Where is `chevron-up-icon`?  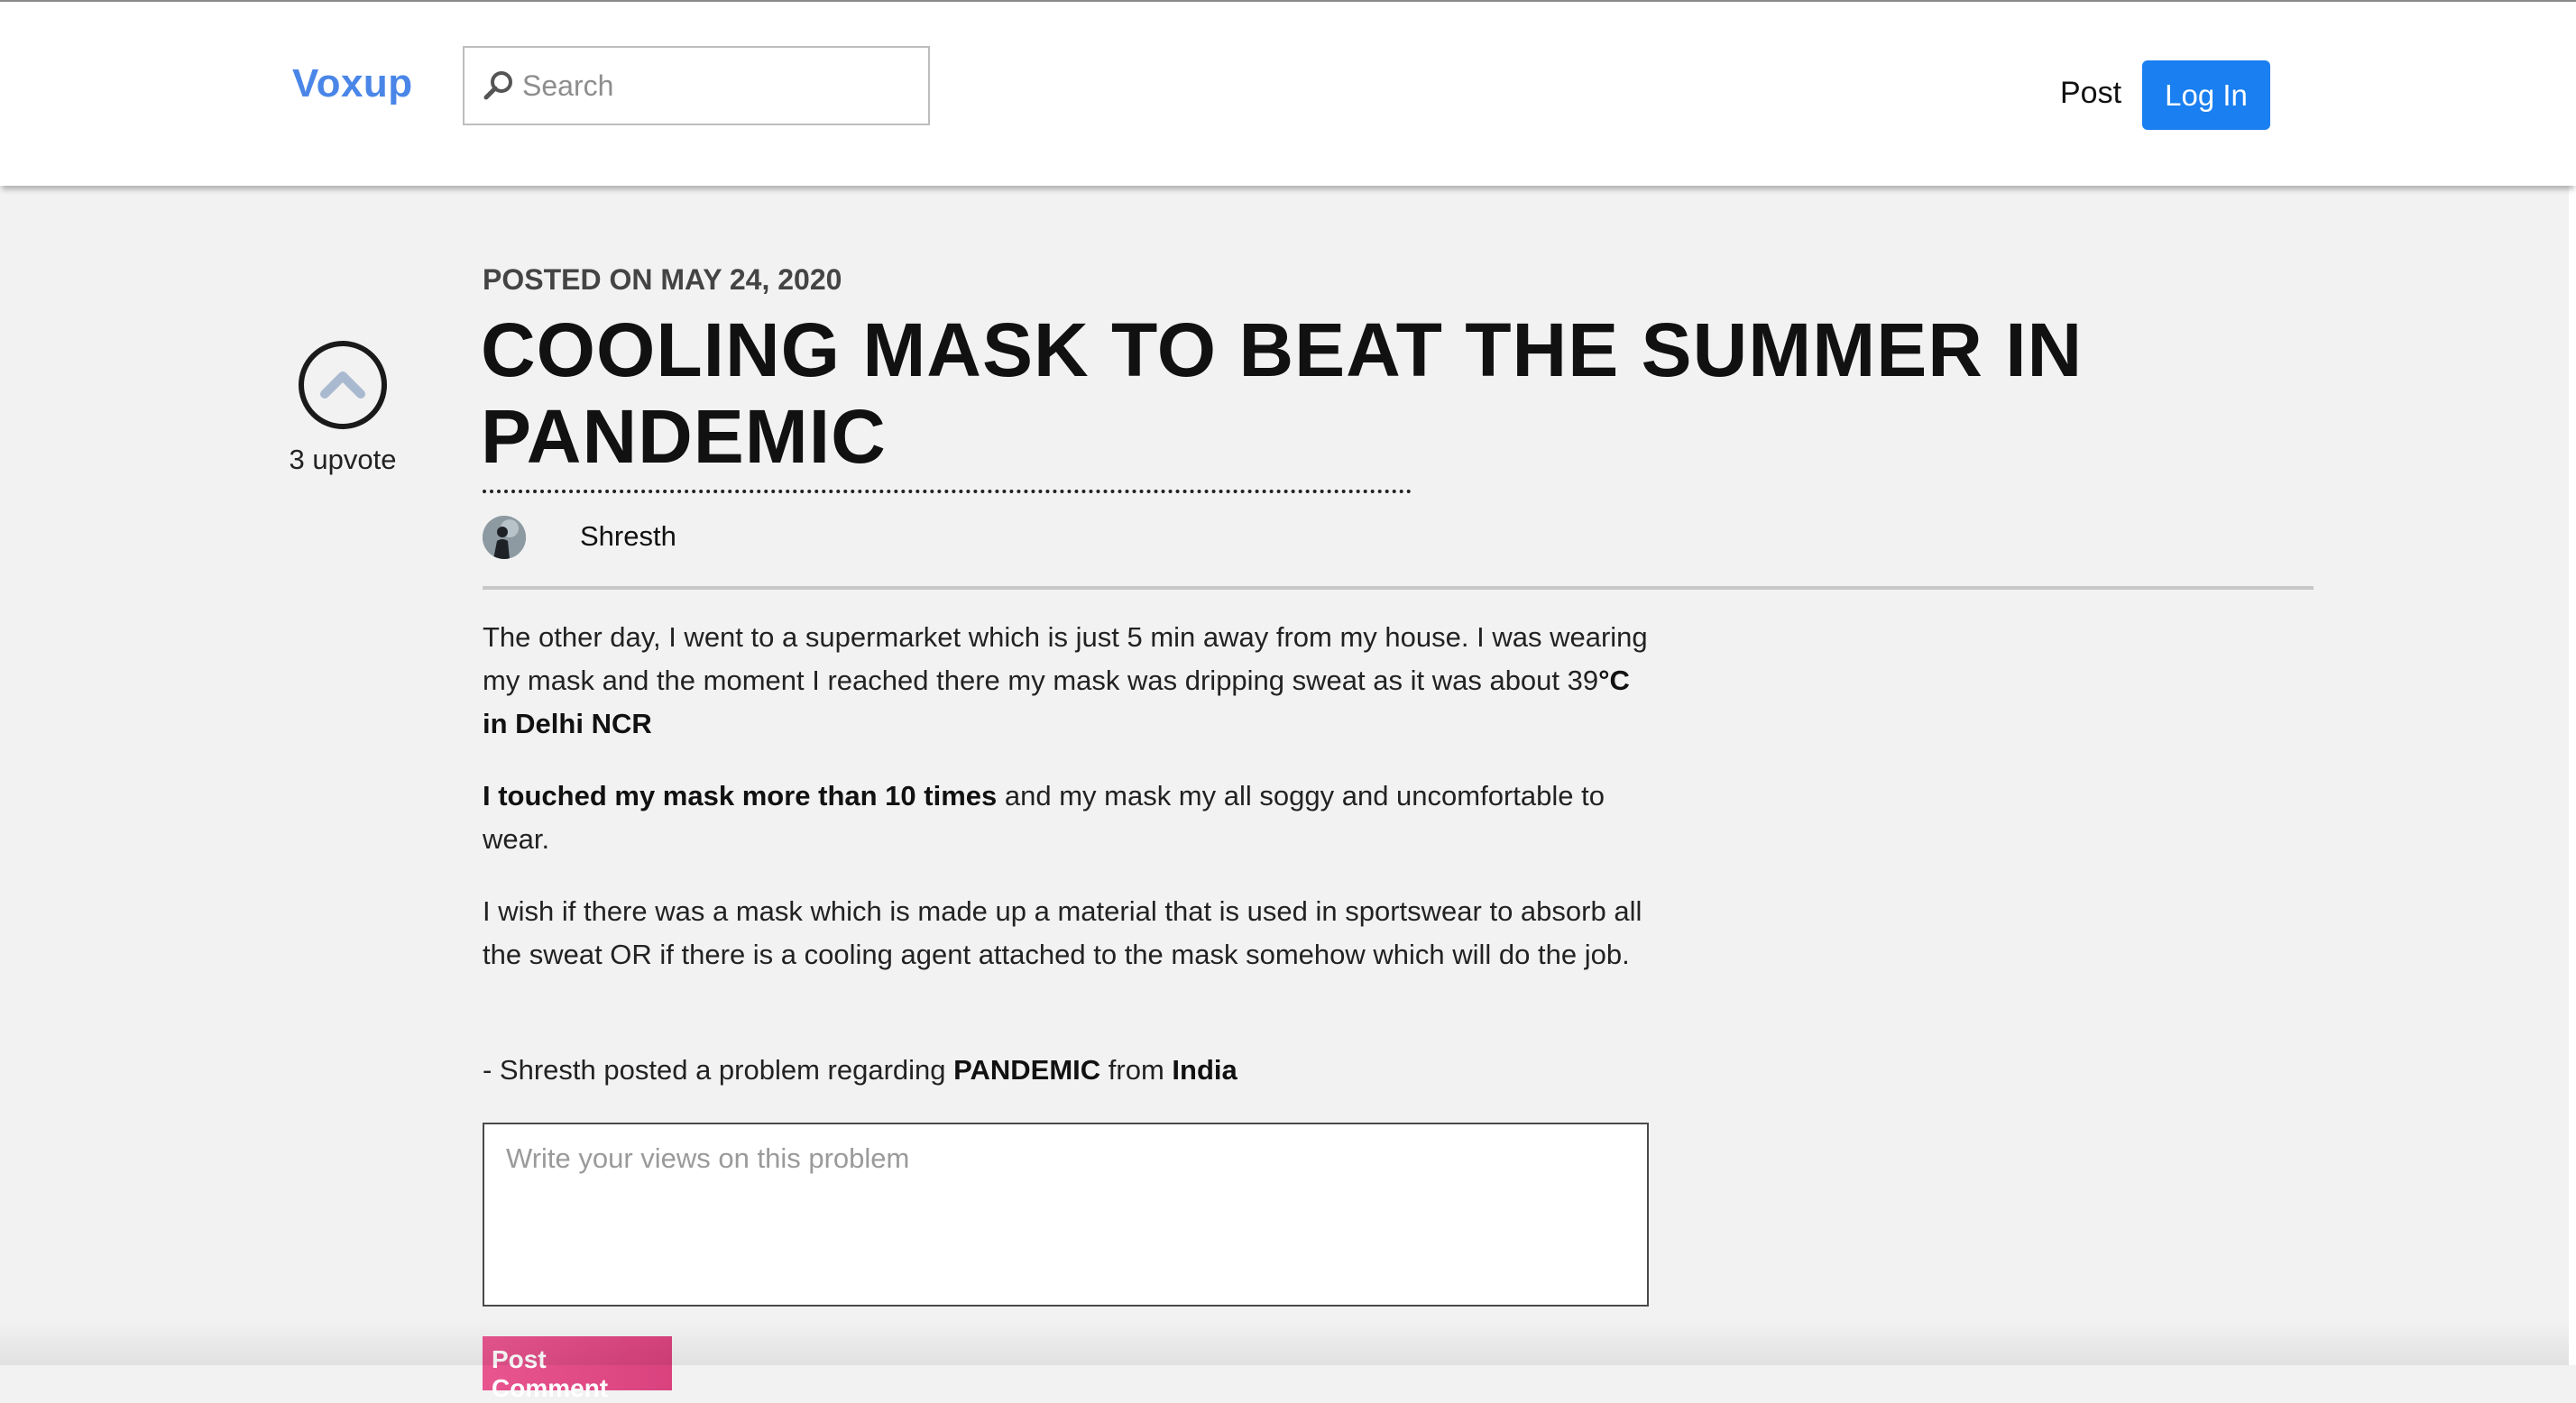 chevron-up-icon is located at coordinates (343, 386).